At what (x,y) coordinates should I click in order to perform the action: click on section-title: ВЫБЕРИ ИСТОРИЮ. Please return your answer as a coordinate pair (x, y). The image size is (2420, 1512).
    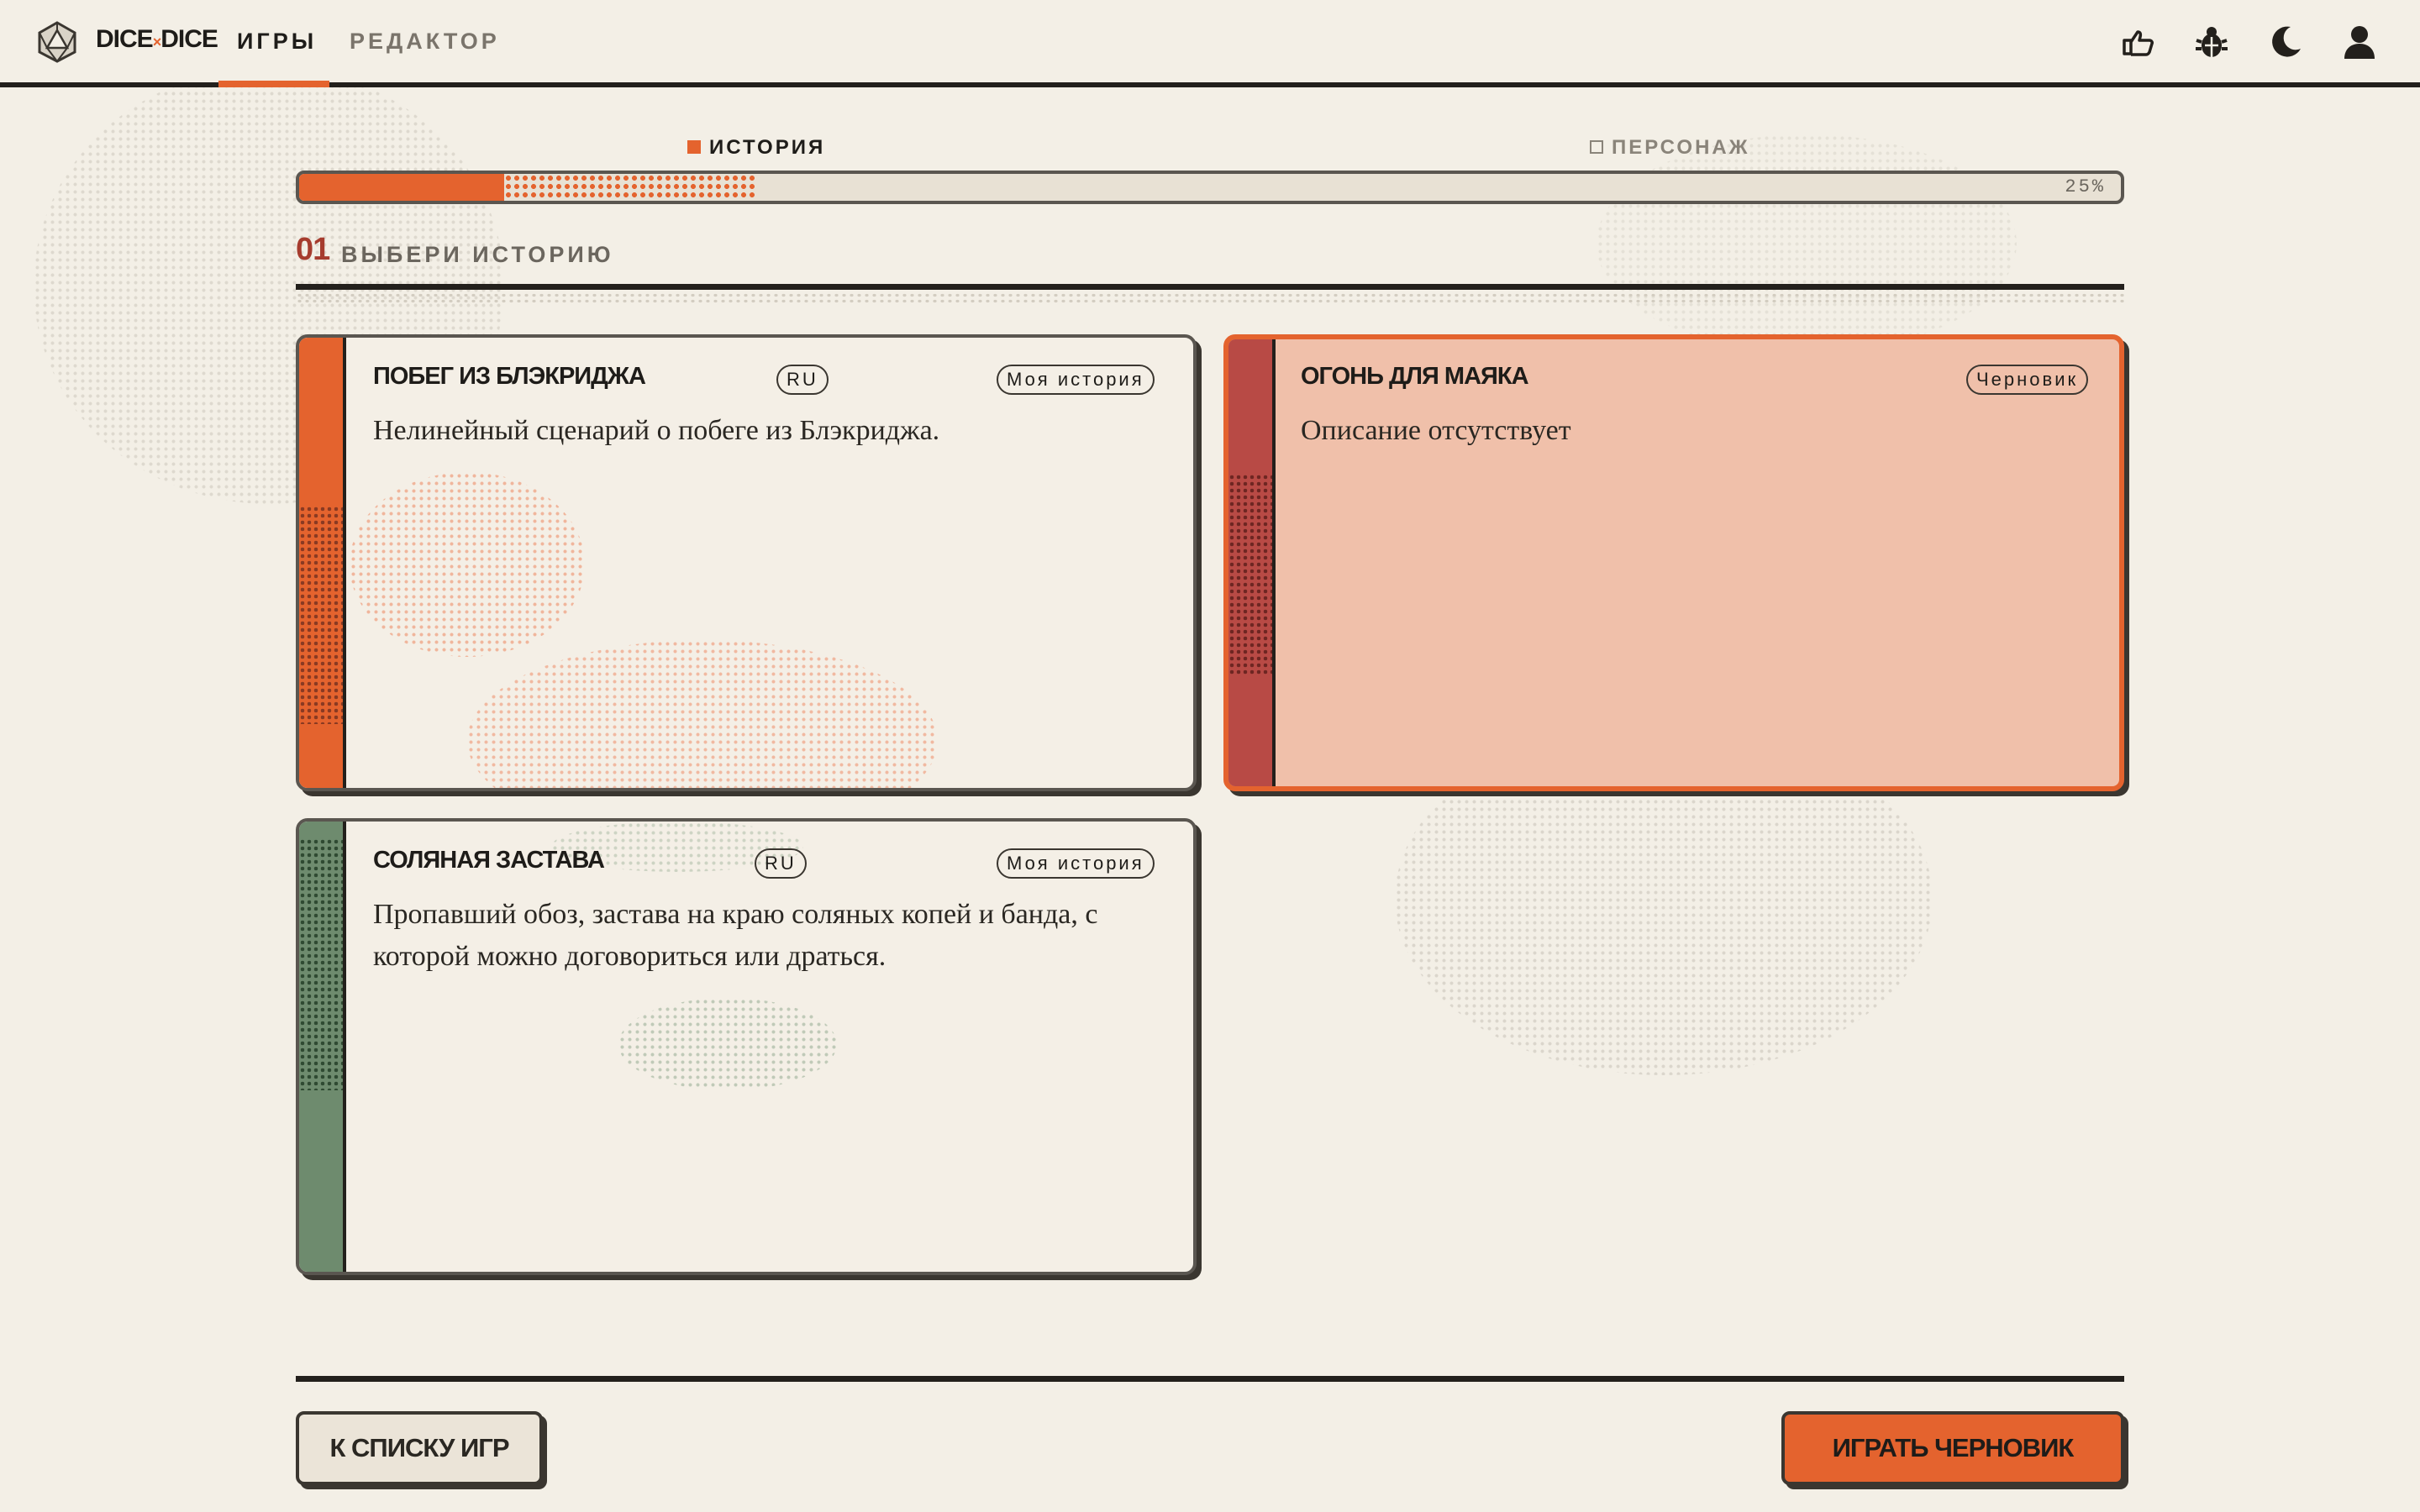
    Looking at the image, I should click on (478, 254).